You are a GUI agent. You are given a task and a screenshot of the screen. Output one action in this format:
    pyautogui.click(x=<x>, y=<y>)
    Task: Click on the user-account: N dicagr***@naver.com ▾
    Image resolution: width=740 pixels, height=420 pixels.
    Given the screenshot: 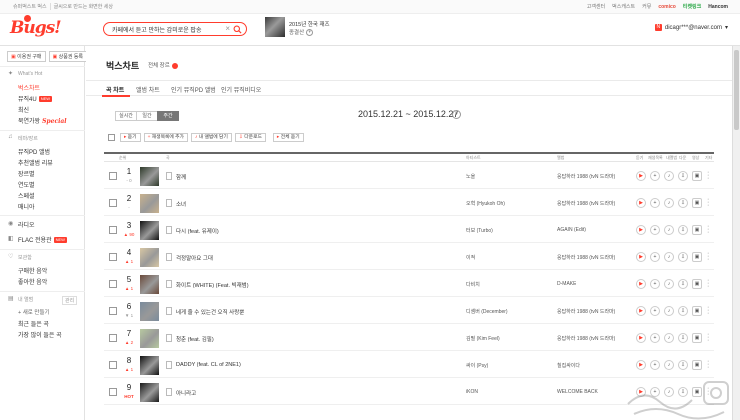 What is the action you would take?
    pyautogui.click(x=691, y=27)
    